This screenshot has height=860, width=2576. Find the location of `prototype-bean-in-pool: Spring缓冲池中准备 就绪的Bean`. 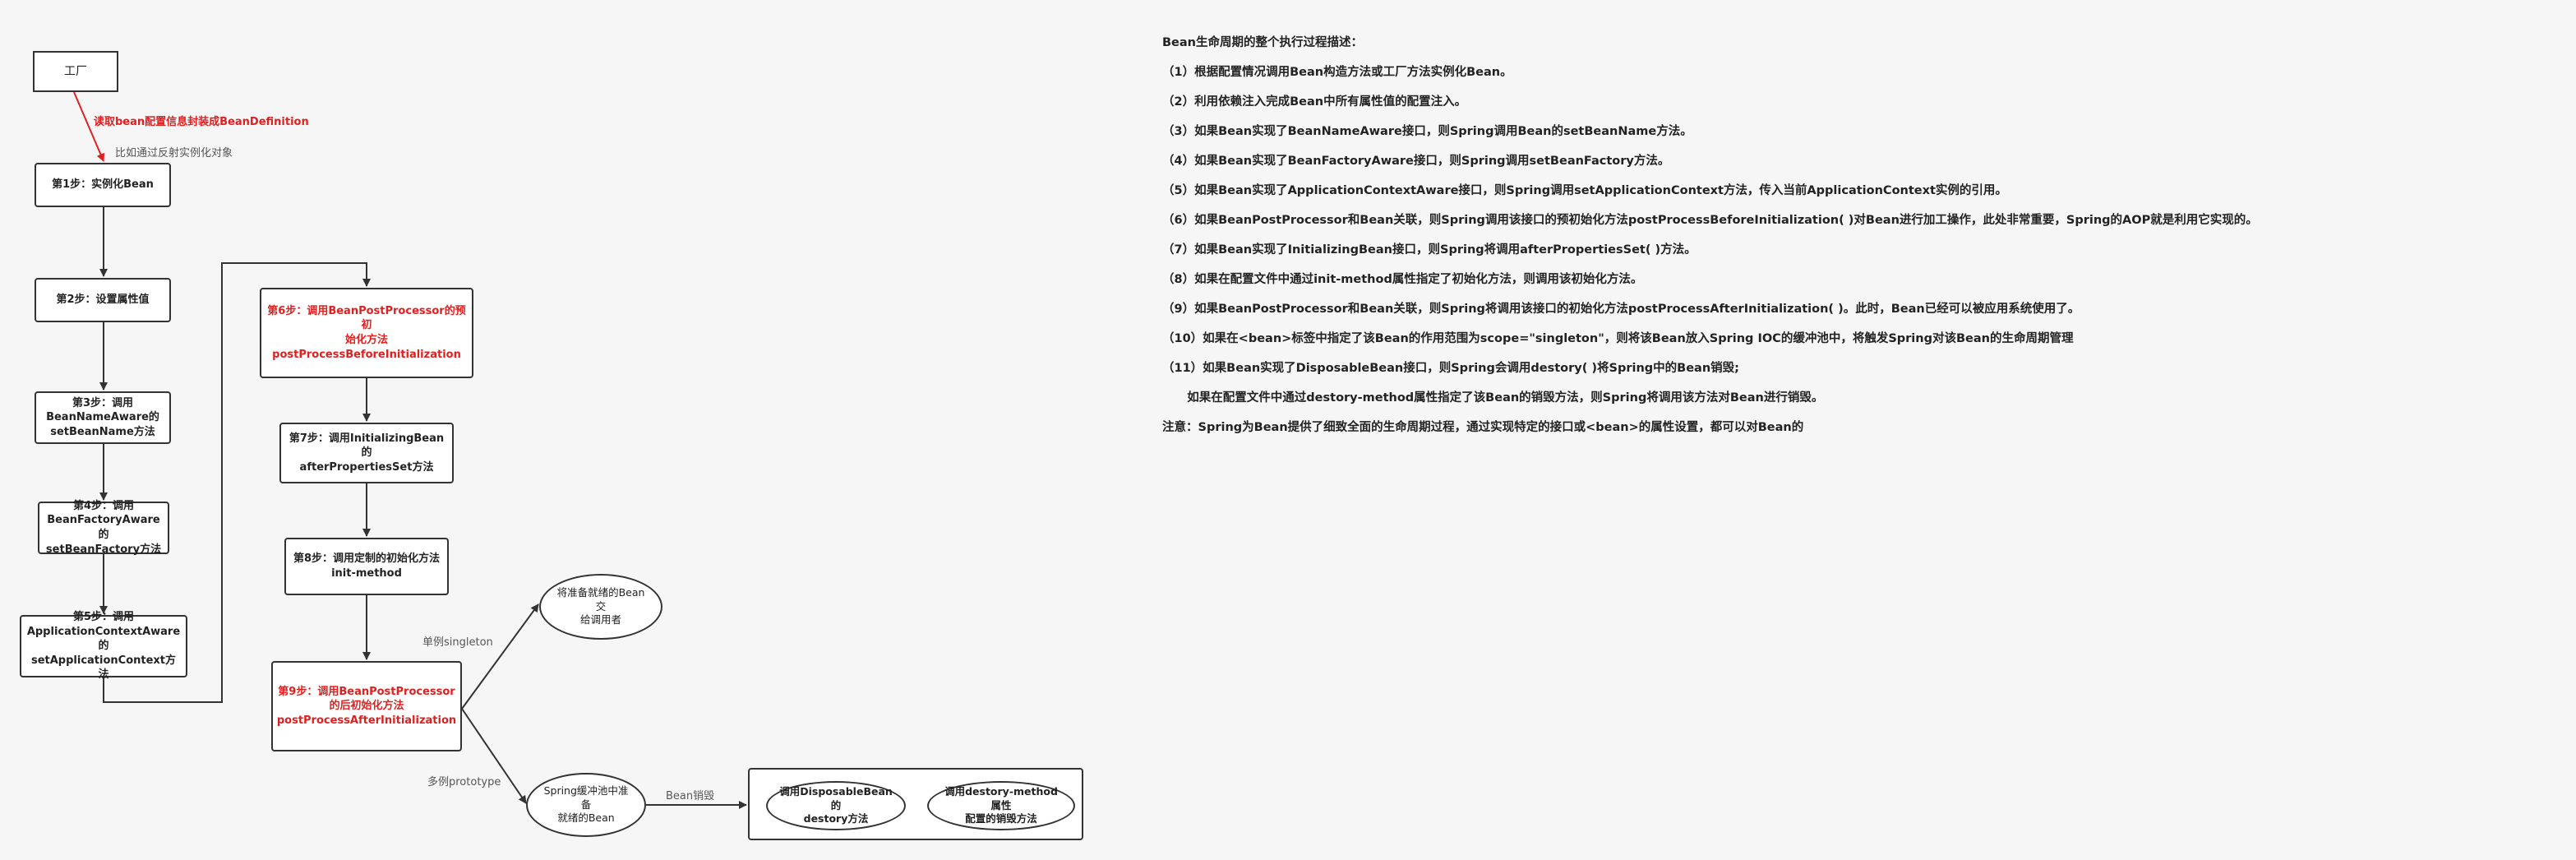

prototype-bean-in-pool: Spring缓冲池中准备 就绪的Bean is located at coordinates (586, 805).